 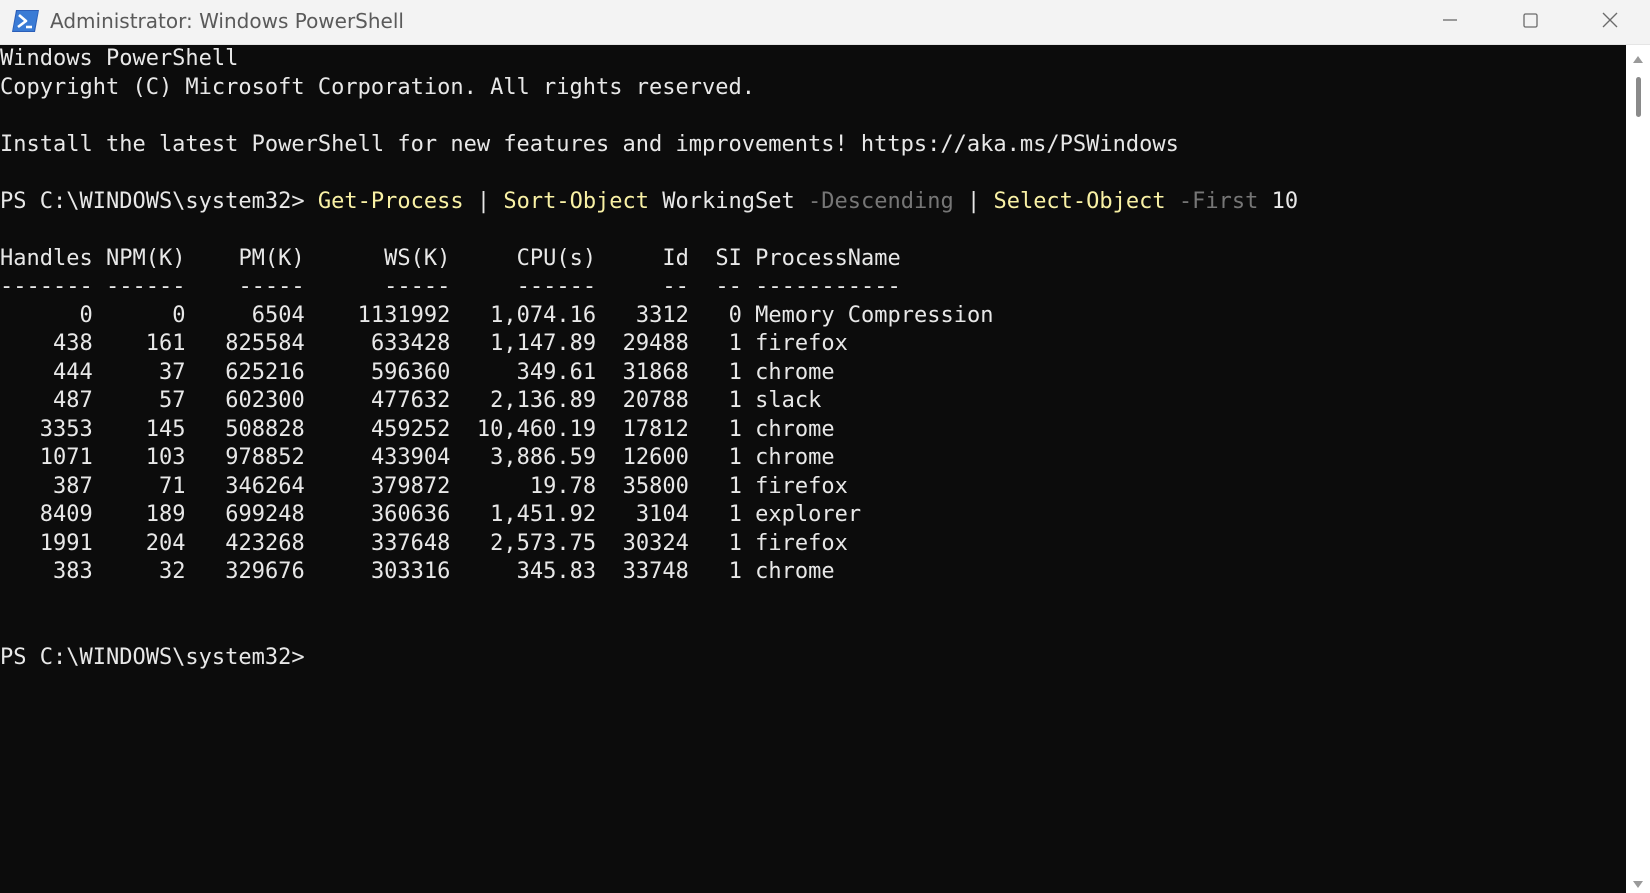 I want to click on scroll-up-arrow-icon, so click(x=1638, y=60).